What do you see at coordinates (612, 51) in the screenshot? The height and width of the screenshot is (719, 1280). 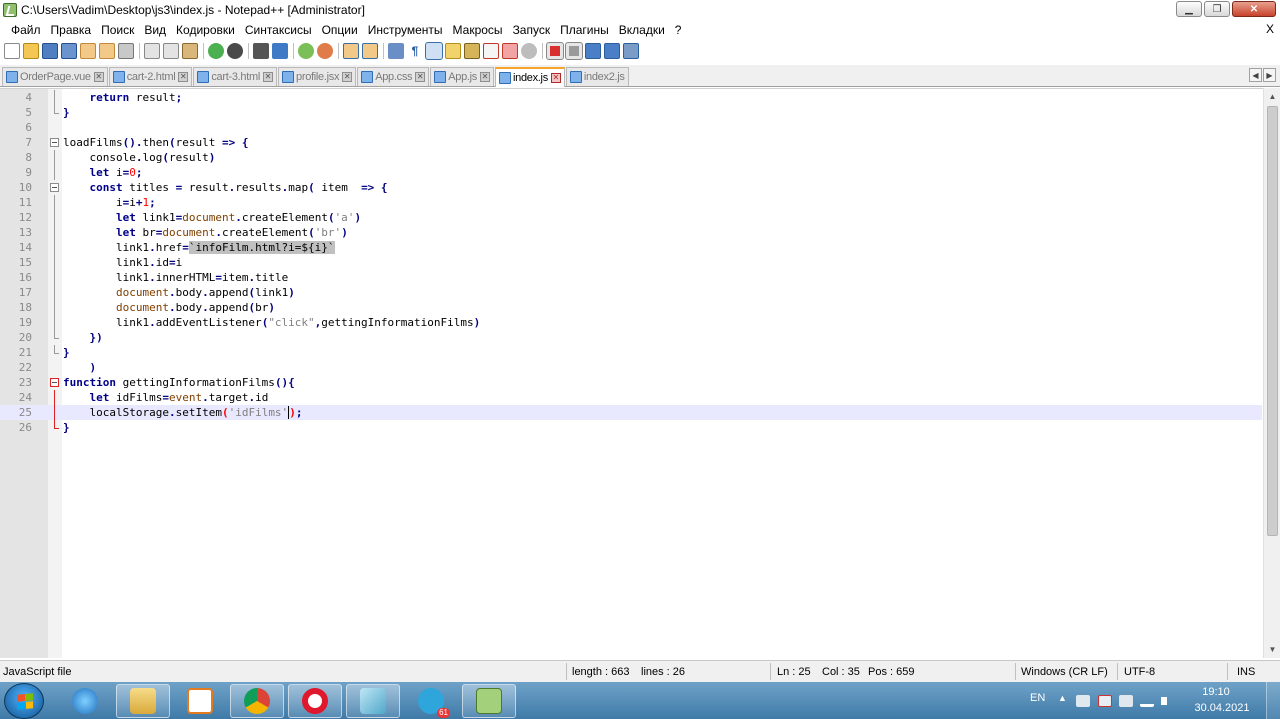 I see `run-macro-multiple-icon` at bounding box center [612, 51].